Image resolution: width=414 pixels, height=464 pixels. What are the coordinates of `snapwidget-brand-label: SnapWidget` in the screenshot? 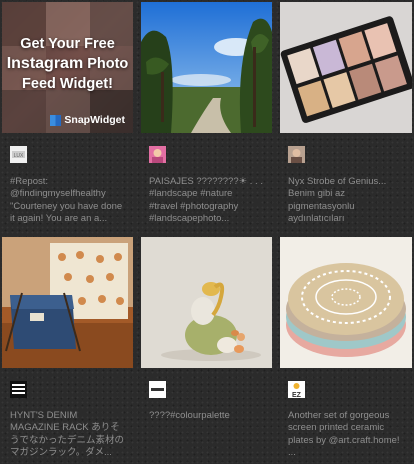 It's located at (94, 120).